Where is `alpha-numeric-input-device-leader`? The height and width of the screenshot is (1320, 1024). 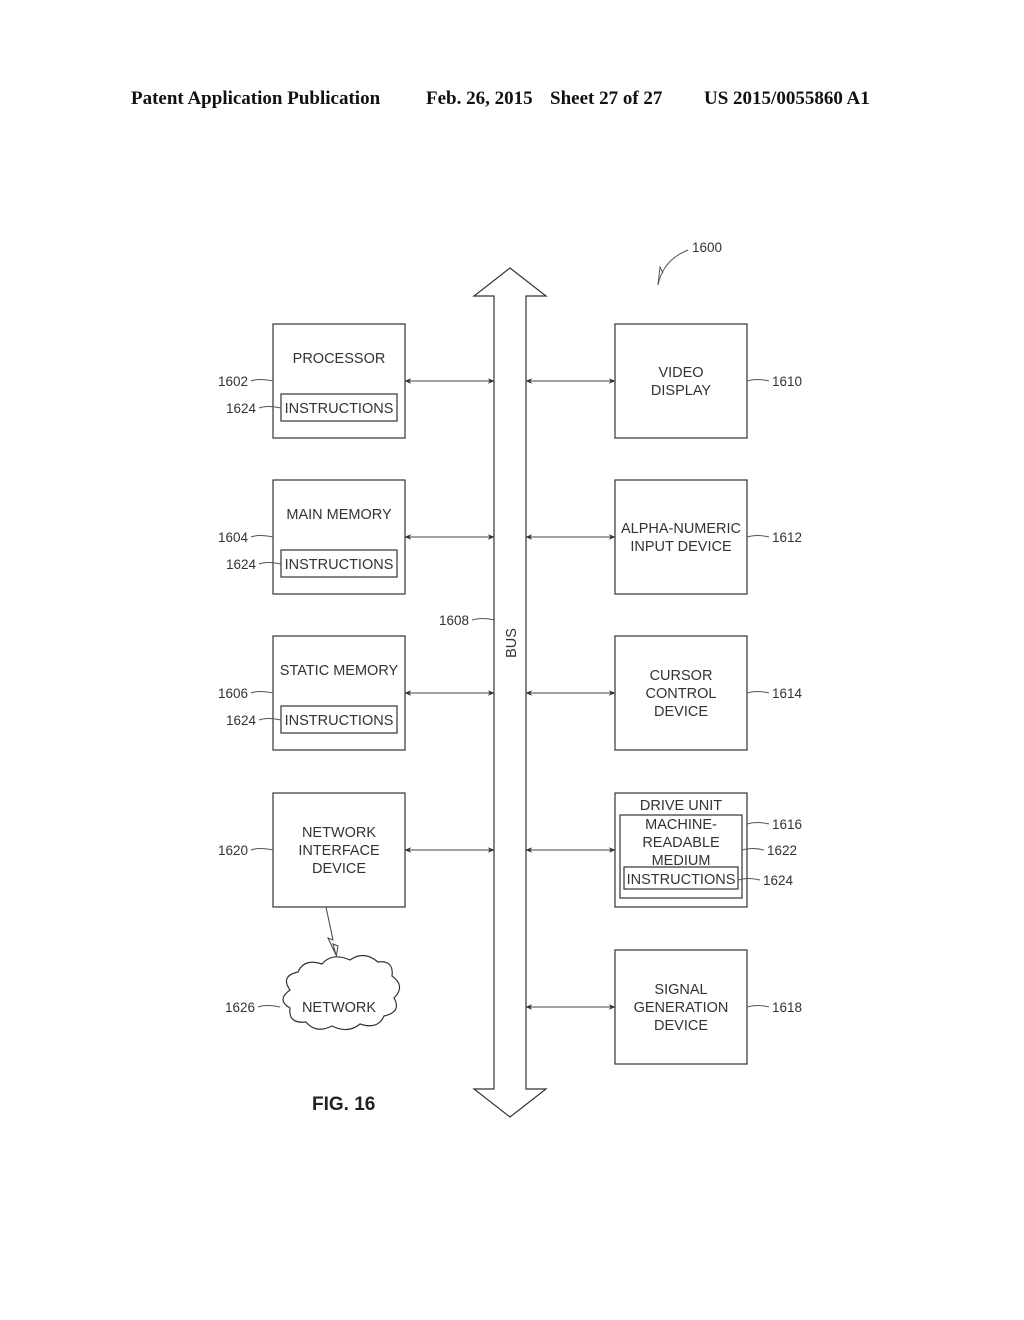 alpha-numeric-input-device-leader is located at coordinates (758, 536).